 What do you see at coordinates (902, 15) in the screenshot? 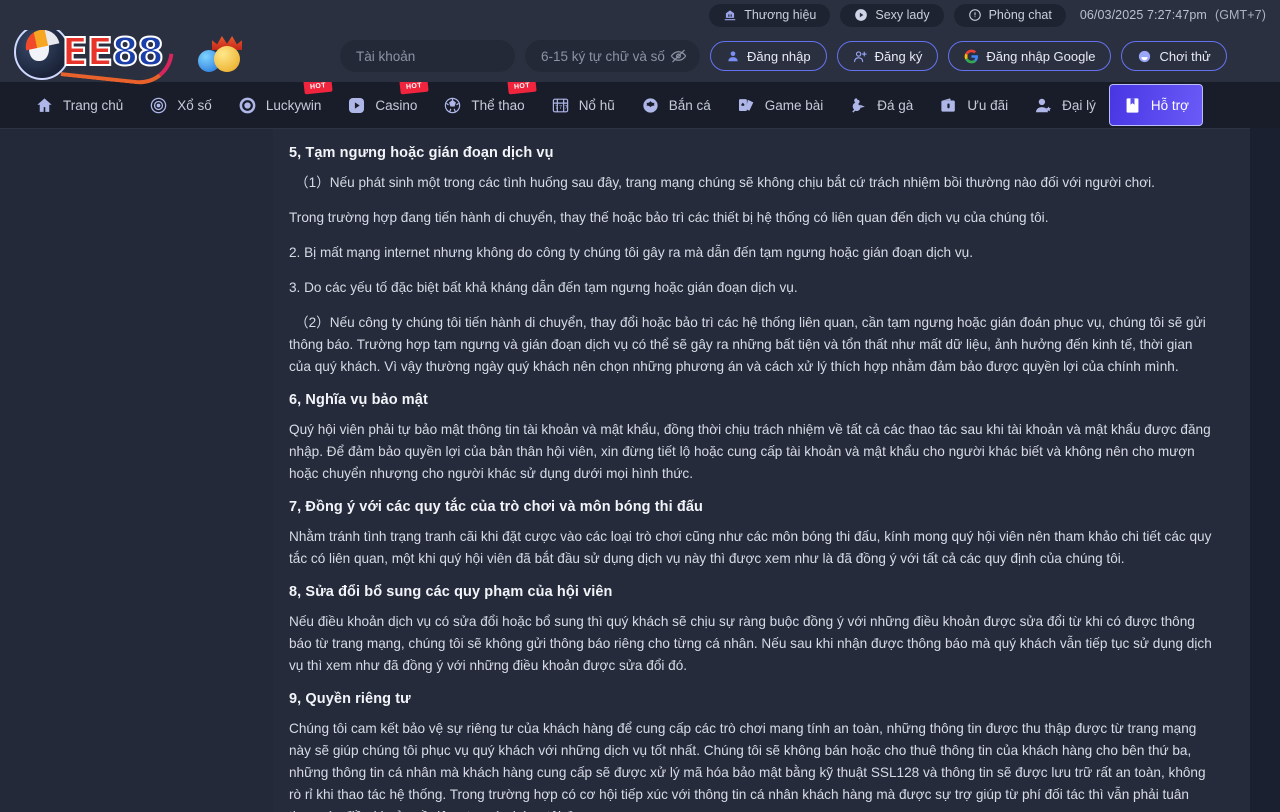
I see `topbar-link-label: Sexy lady` at bounding box center [902, 15].